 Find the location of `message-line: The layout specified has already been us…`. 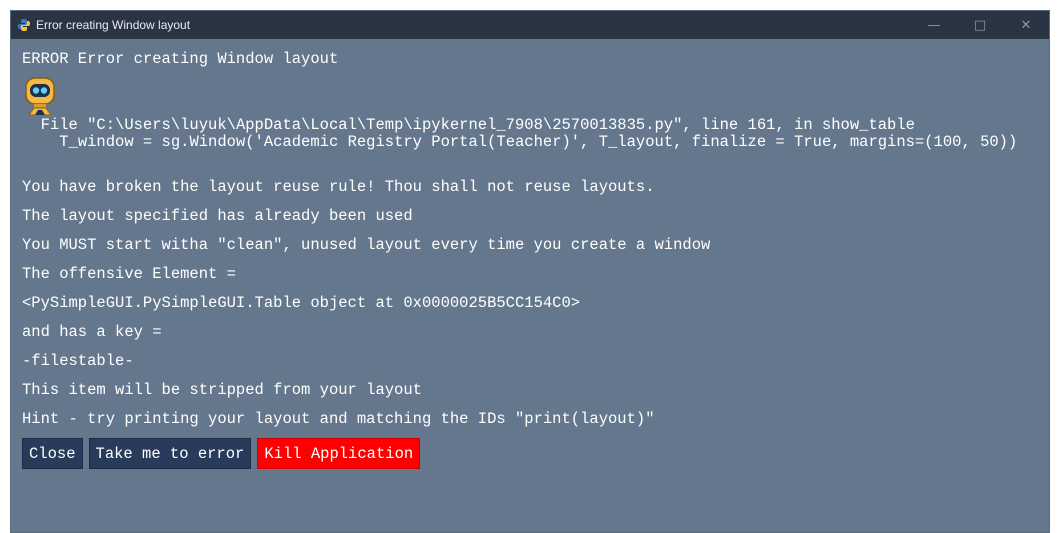

message-line: The layout specified has already been us… is located at coordinates (217, 216).